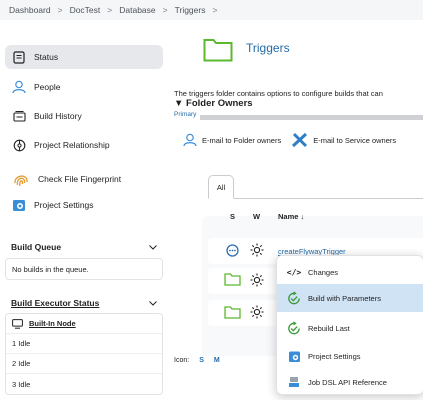 This screenshot has width=423, height=400. Describe the element at coordinates (344, 298) in the screenshot. I see `menu-item-label: Build with Parameters` at that location.